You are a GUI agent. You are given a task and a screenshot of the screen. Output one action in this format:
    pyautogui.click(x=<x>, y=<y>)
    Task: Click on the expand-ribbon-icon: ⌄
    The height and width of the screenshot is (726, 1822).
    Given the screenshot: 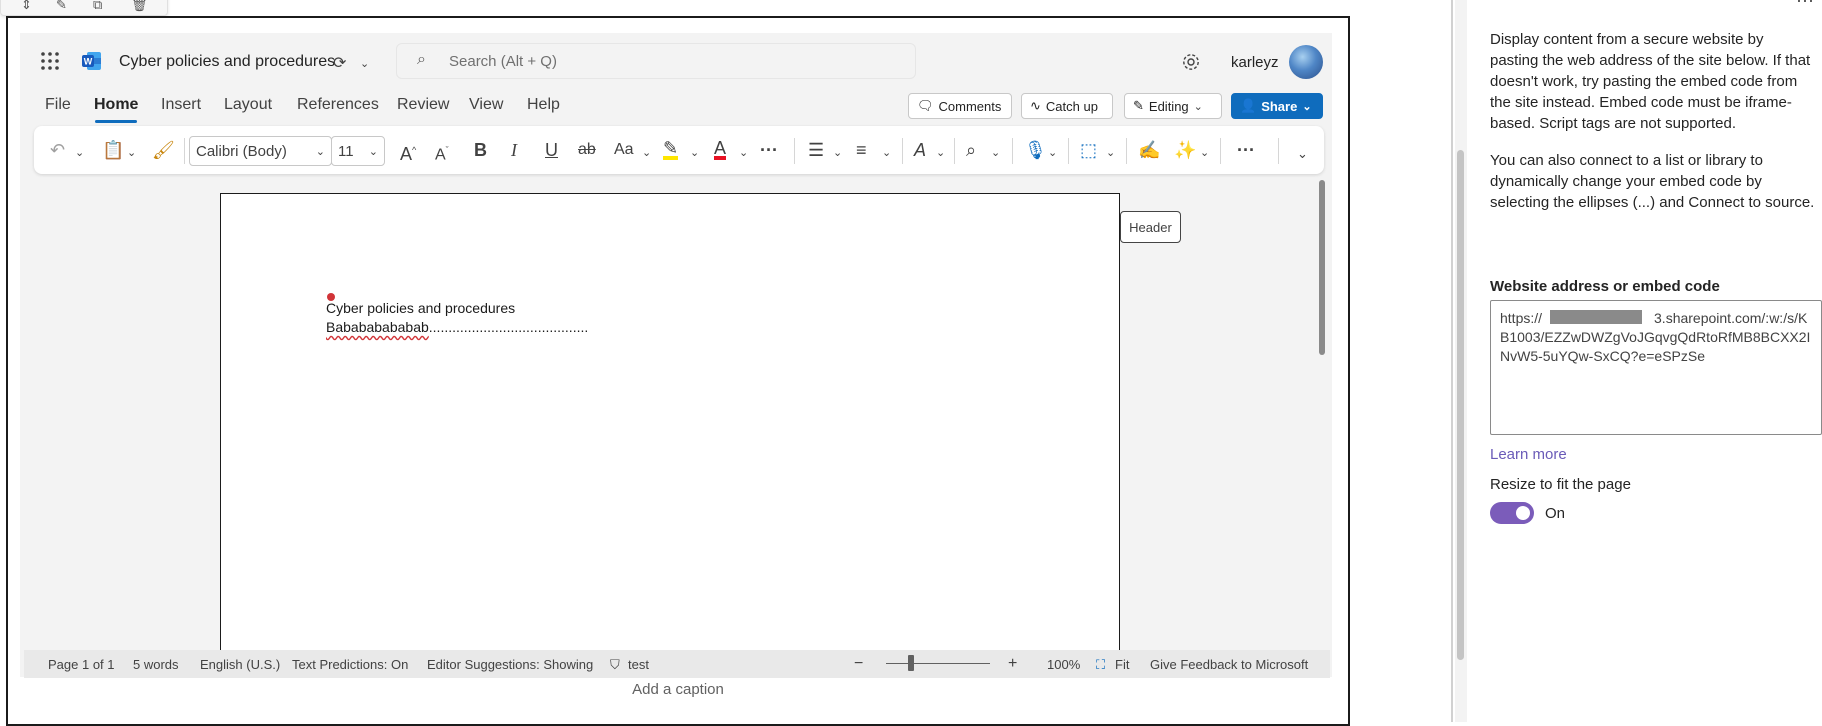 What is the action you would take?
    pyautogui.click(x=1302, y=154)
    